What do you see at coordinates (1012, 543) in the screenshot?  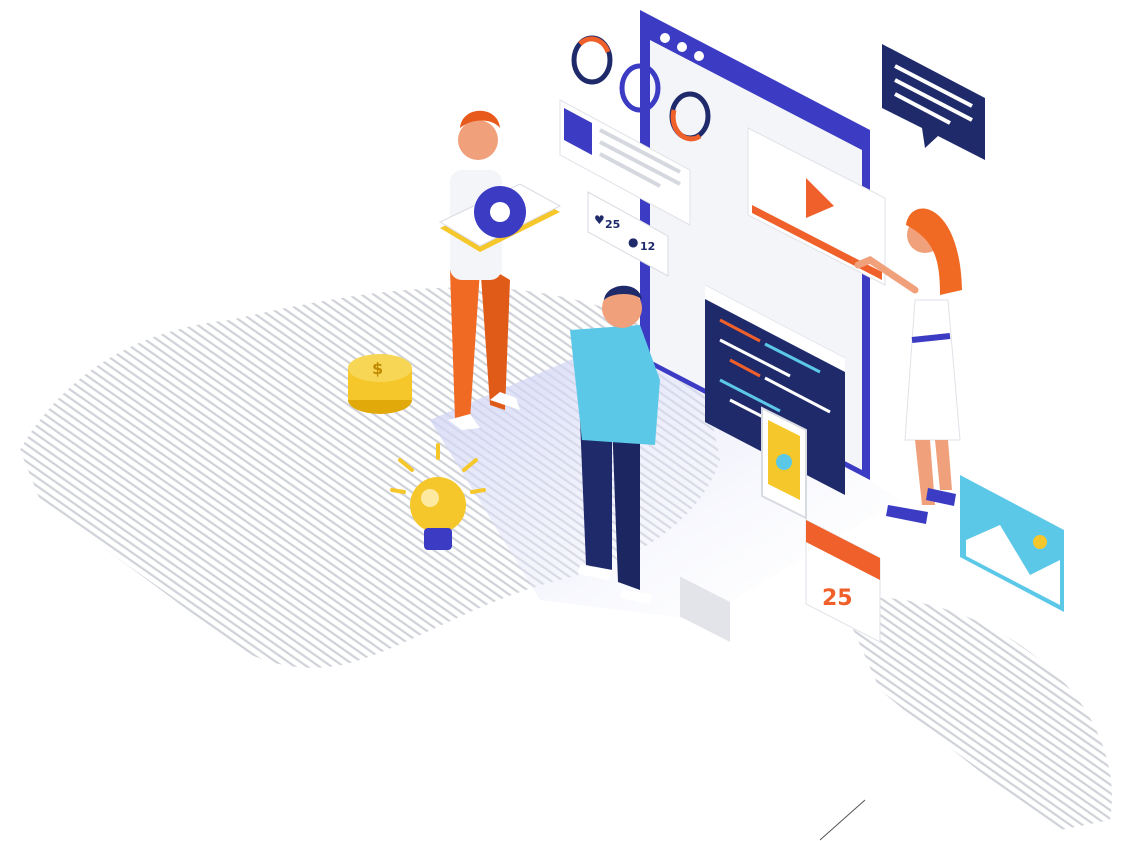 I see `image-icon` at bounding box center [1012, 543].